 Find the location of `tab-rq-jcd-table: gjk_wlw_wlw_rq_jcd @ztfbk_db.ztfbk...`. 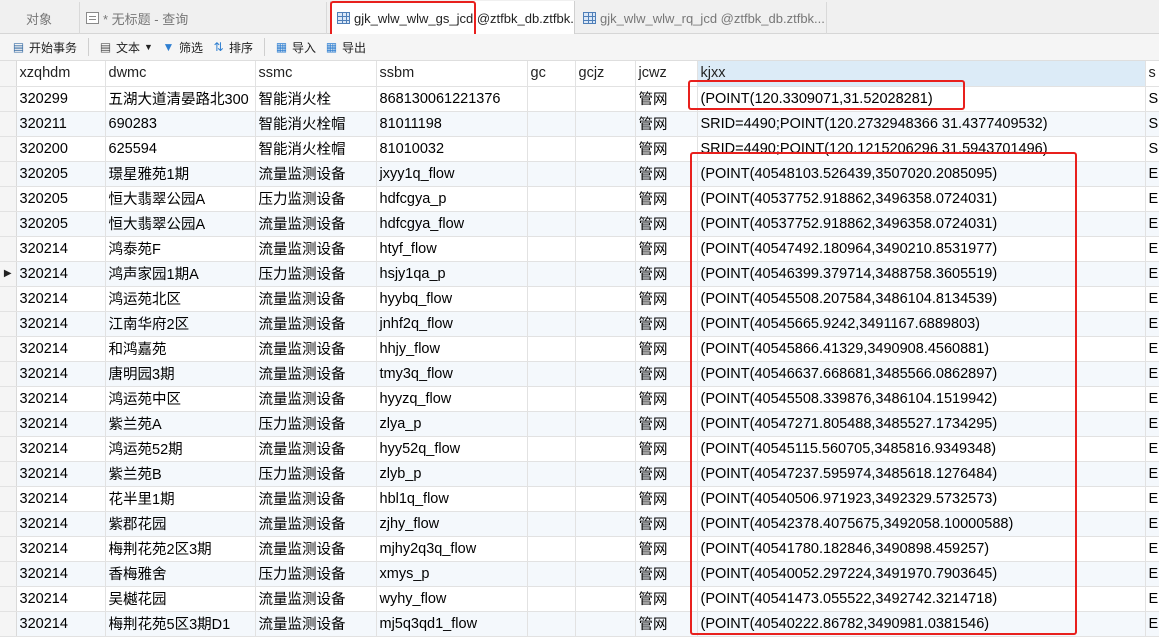

tab-rq-jcd-table: gjk_wlw_wlw_rq_jcd @ztfbk_db.ztfbk... is located at coordinates (702, 18).